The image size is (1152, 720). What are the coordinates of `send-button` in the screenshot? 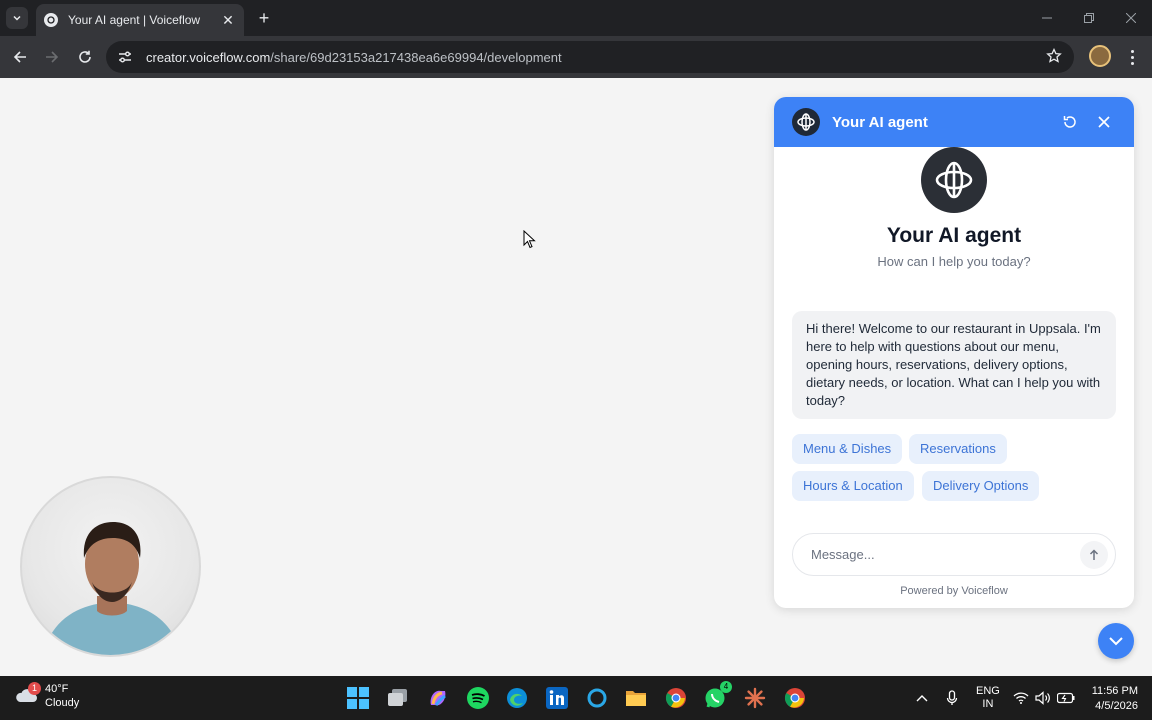 It's located at (1094, 554).